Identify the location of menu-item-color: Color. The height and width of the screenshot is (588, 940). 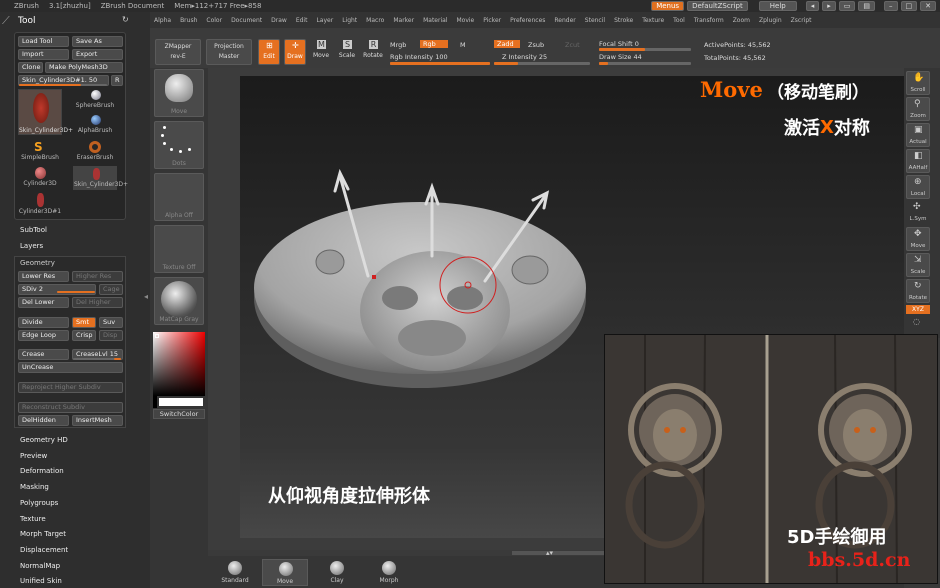
(214, 20).